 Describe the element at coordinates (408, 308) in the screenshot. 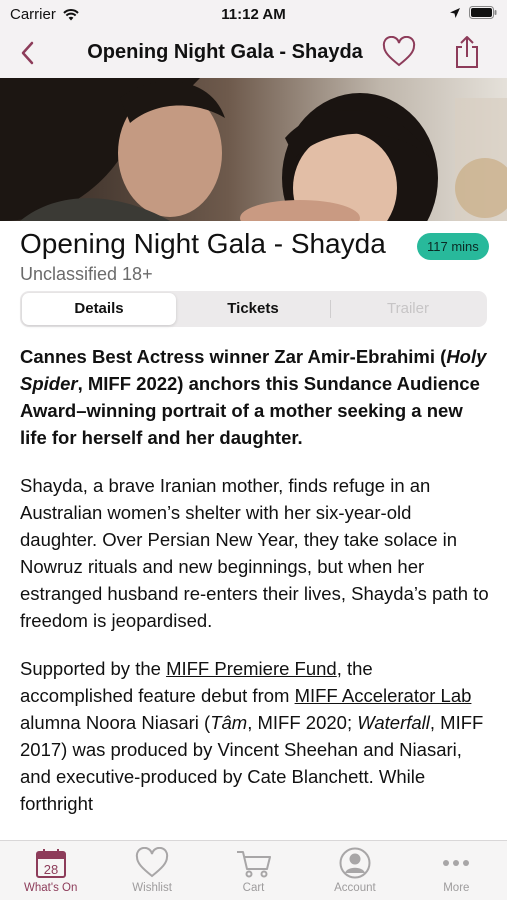

I see `tab-trailer: Trailer` at that location.